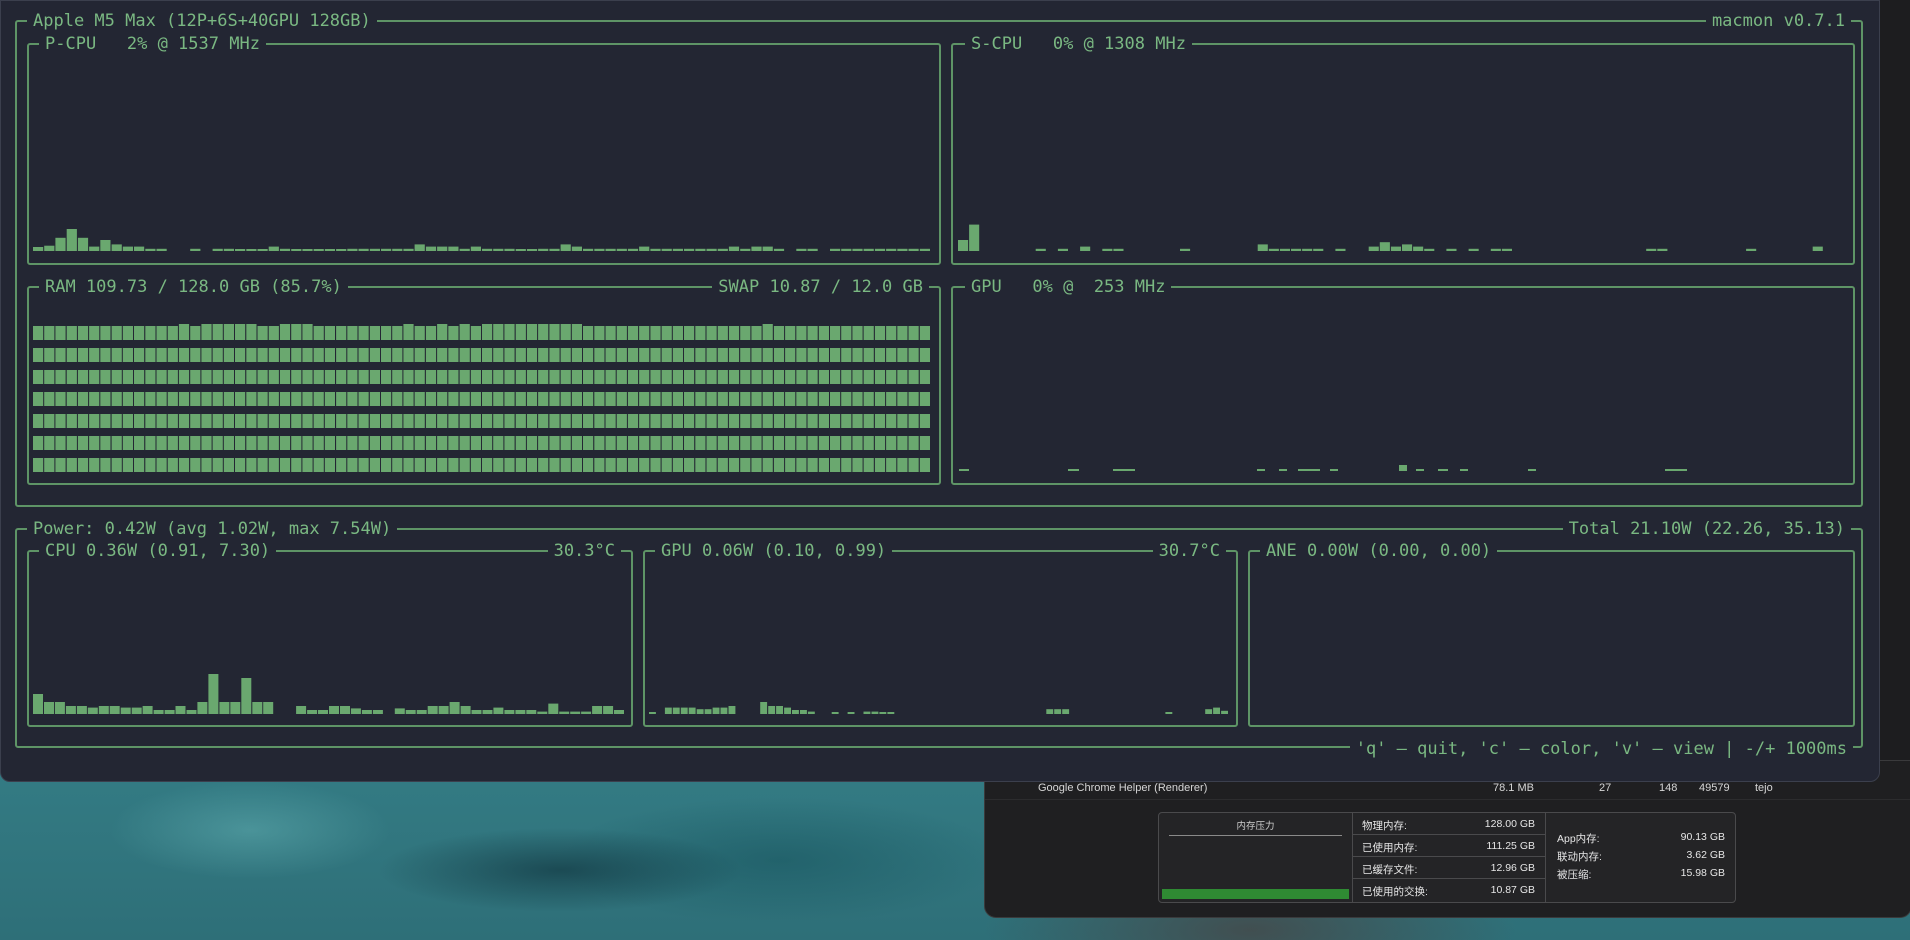  I want to click on memory-pressure-graph, so click(1255, 894).